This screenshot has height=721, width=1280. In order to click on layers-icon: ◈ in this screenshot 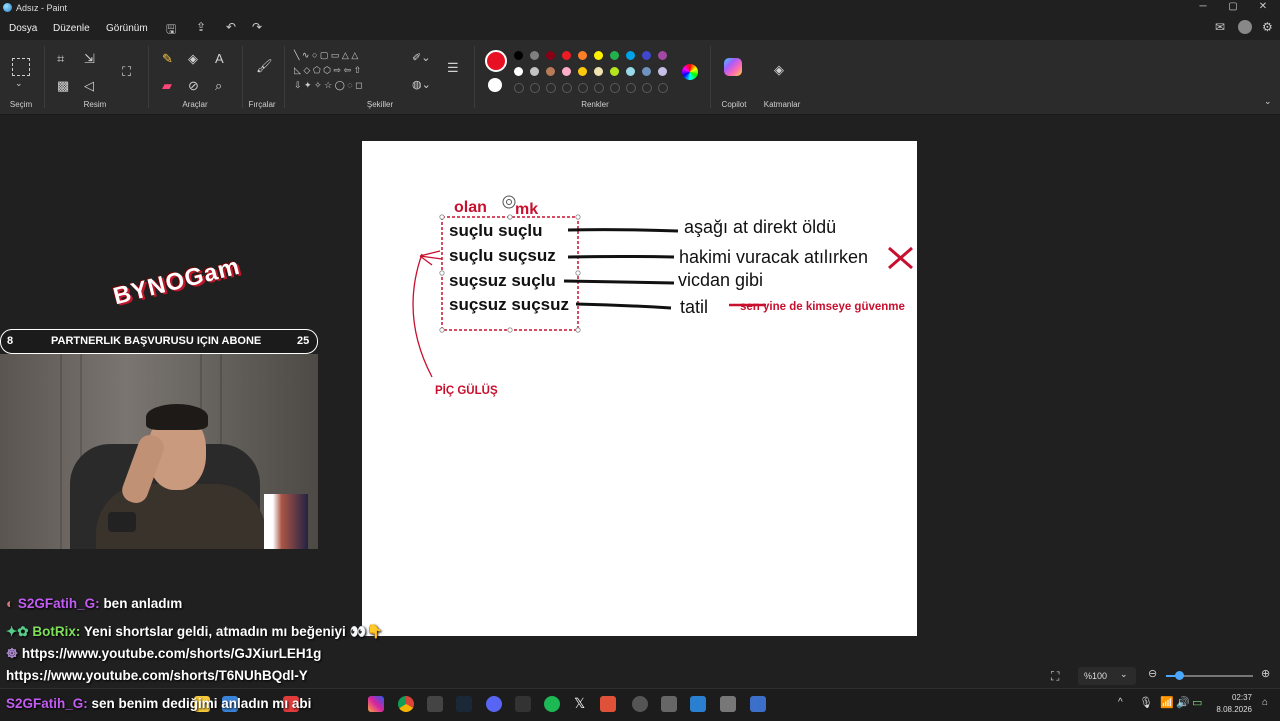, I will do `click(779, 70)`.